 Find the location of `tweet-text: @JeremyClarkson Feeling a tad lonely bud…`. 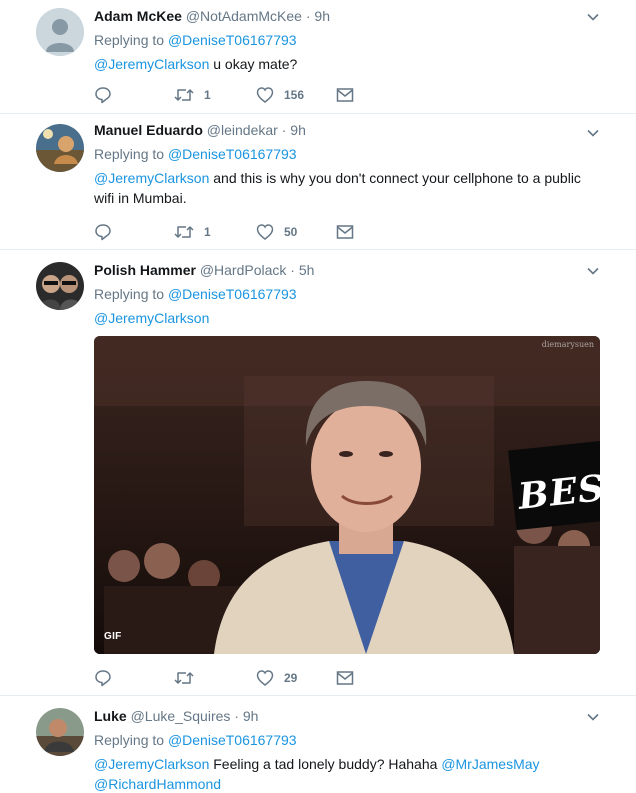

tweet-text: @JeremyClarkson Feeling a tad lonely bud… is located at coordinates (350, 773).